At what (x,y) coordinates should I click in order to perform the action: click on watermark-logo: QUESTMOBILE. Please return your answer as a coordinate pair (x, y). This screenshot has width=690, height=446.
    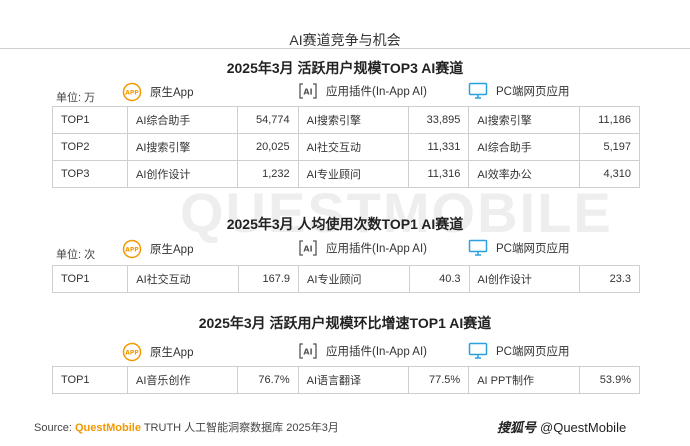
    Looking at the image, I should click on (396, 212).